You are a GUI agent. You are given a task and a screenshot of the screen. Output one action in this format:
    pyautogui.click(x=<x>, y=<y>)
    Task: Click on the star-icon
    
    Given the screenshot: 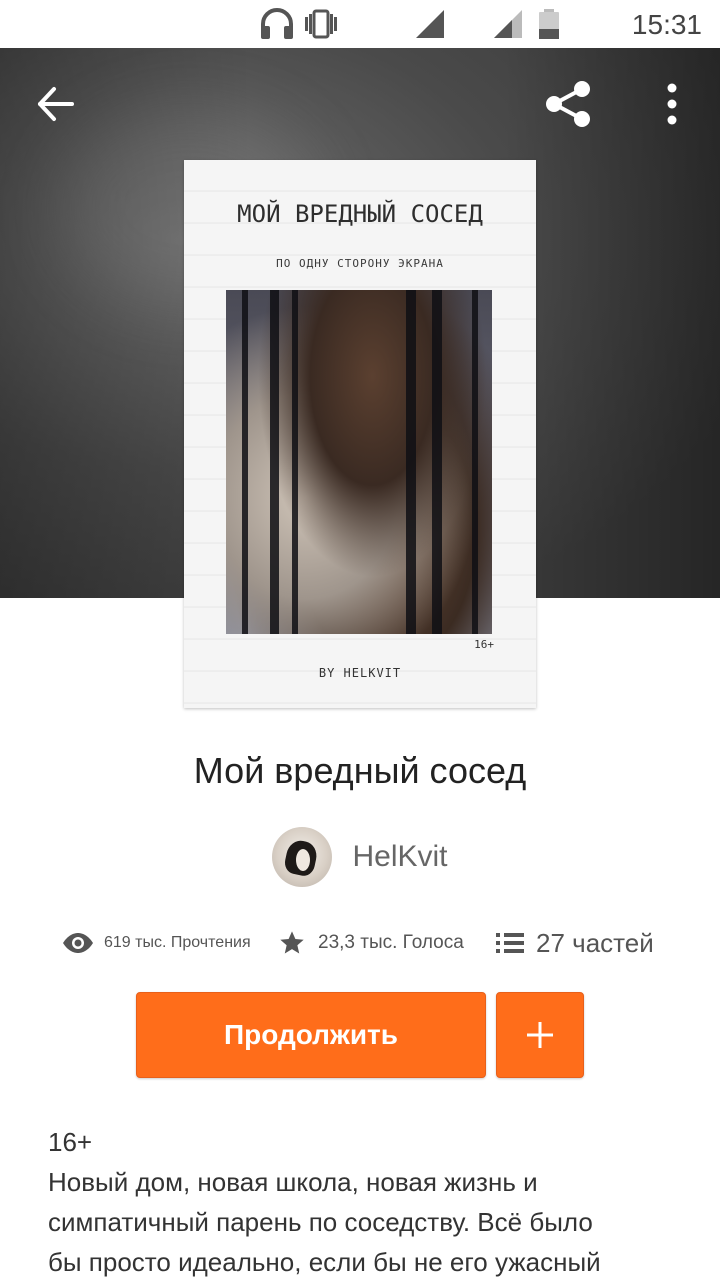 What is the action you would take?
    pyautogui.click(x=292, y=942)
    